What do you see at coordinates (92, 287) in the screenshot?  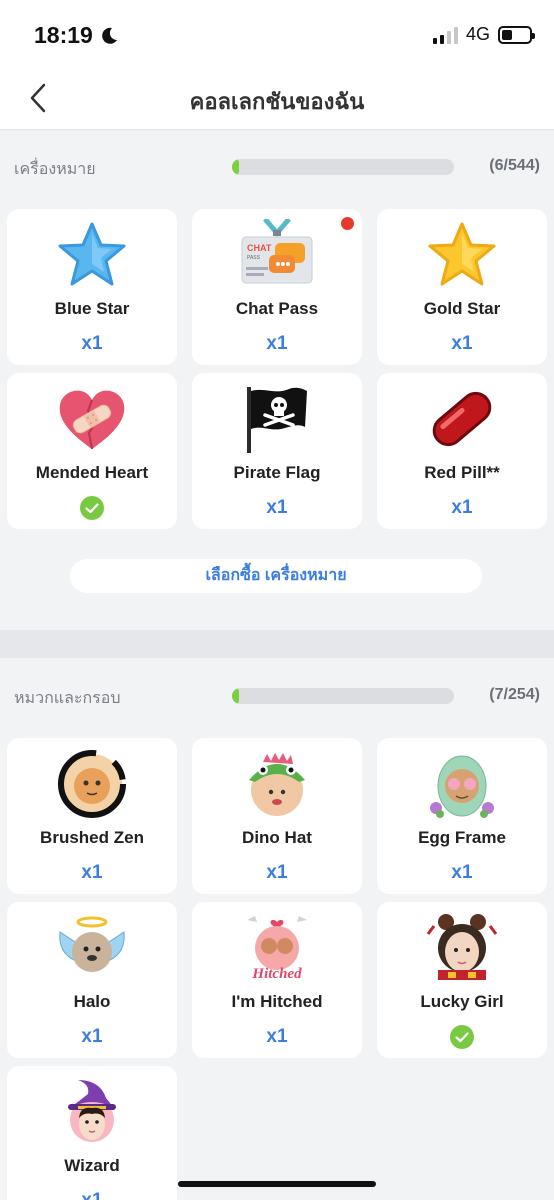 I see `sticker-card-blue-star: Blue Star x1` at bounding box center [92, 287].